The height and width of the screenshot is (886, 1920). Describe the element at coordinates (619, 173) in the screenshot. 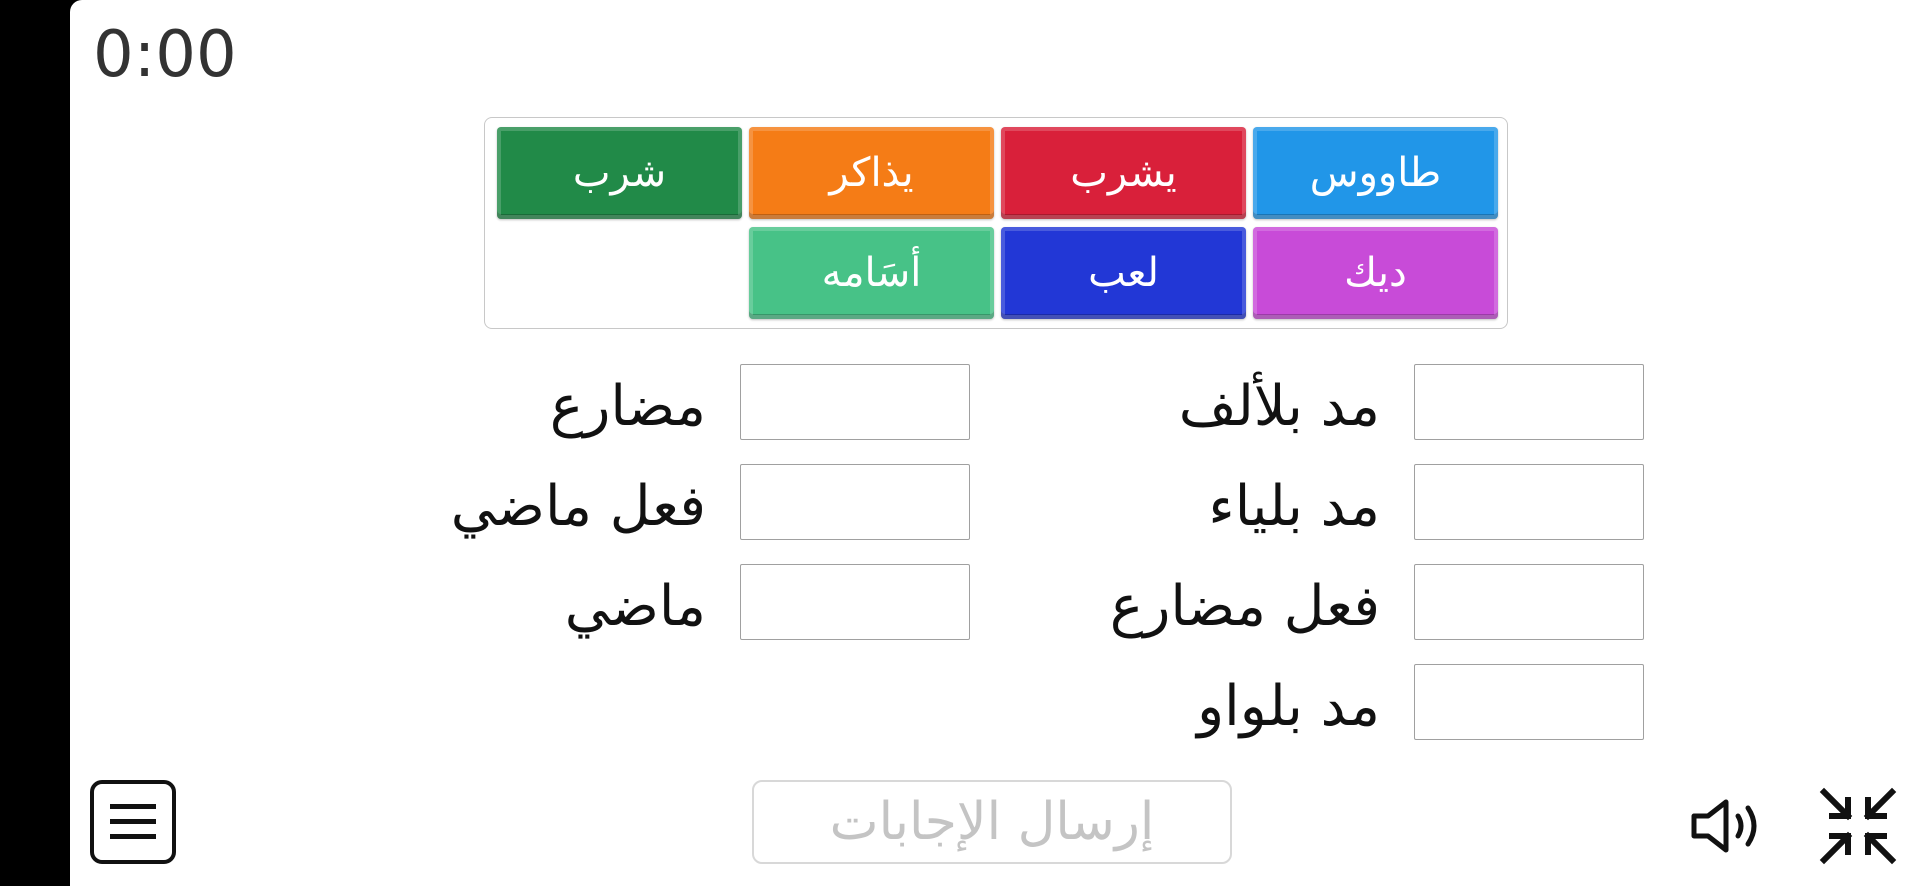

I see `tile-shariba: شرب` at that location.